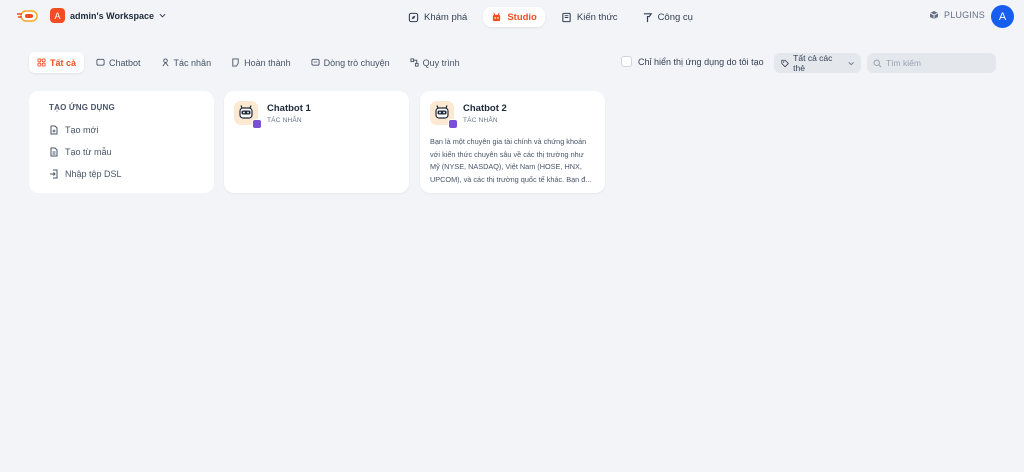 This screenshot has width=1024, height=472. Describe the element at coordinates (235, 62) in the screenshot. I see `completion-icon` at that location.